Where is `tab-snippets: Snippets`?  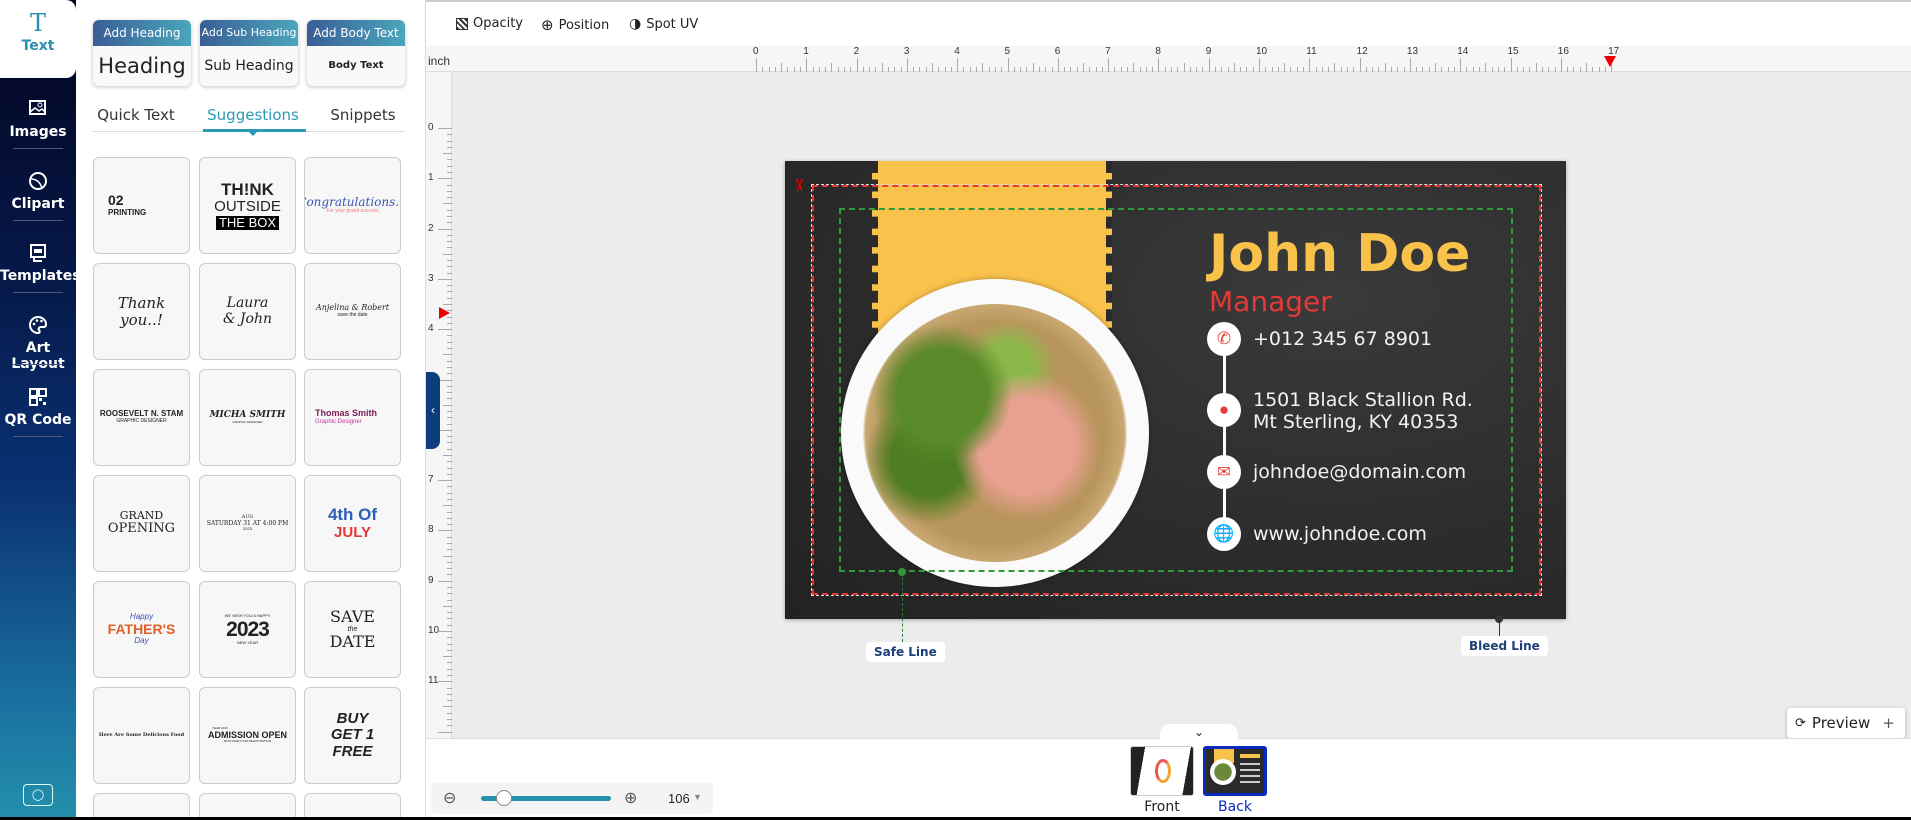 tab-snippets: Snippets is located at coordinates (363, 115).